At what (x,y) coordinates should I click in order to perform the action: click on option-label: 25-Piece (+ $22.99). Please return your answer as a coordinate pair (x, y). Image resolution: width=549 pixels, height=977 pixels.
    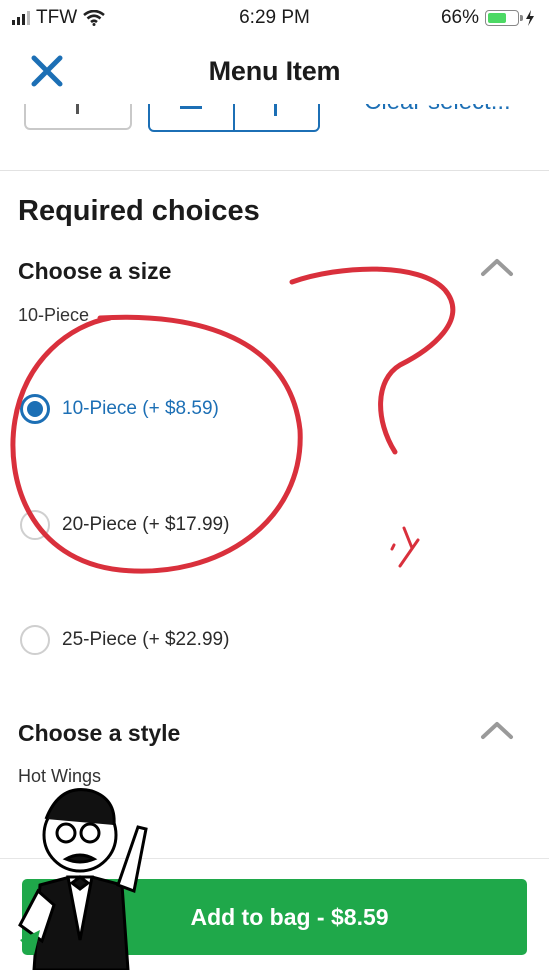
    Looking at the image, I should click on (146, 639).